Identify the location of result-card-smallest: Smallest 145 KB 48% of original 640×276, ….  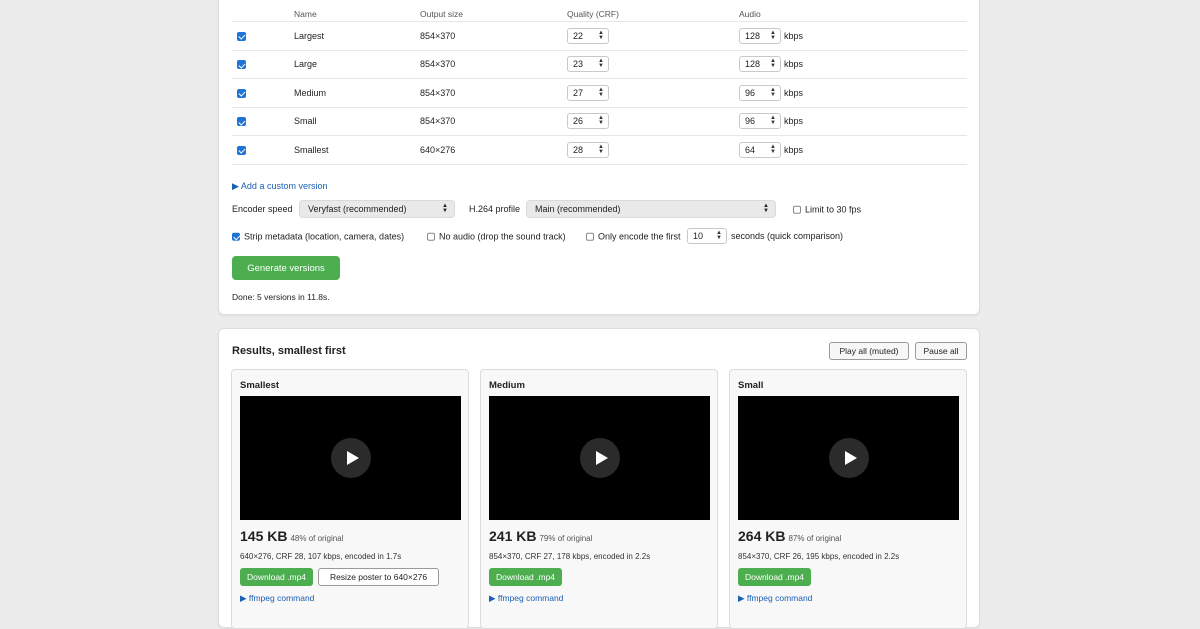
(350, 499).